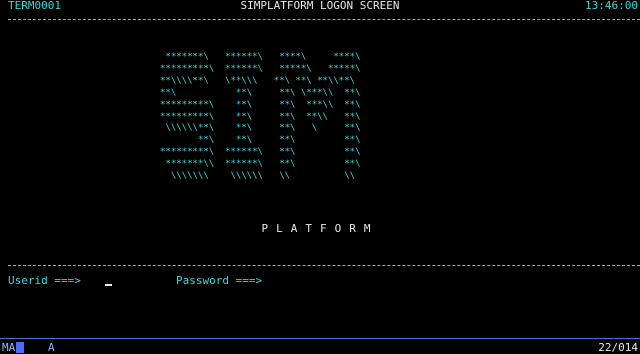  What do you see at coordinates (9, 347) in the screenshot?
I see `oia-mode: MA` at bounding box center [9, 347].